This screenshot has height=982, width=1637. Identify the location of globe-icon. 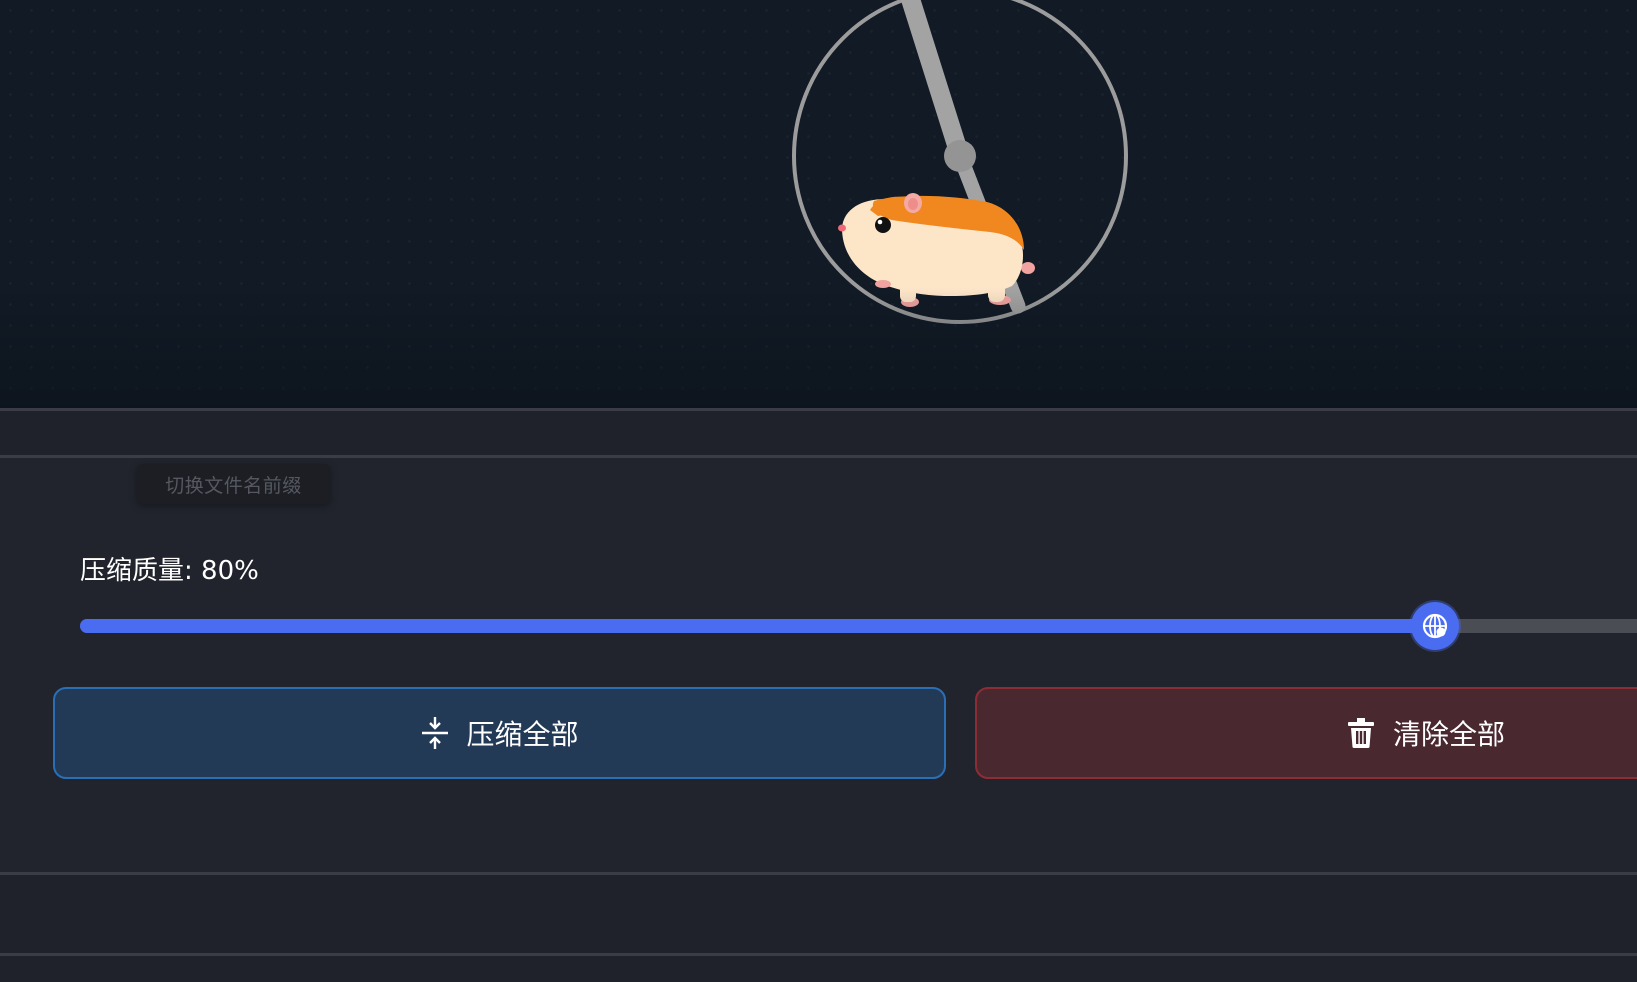
(1435, 626).